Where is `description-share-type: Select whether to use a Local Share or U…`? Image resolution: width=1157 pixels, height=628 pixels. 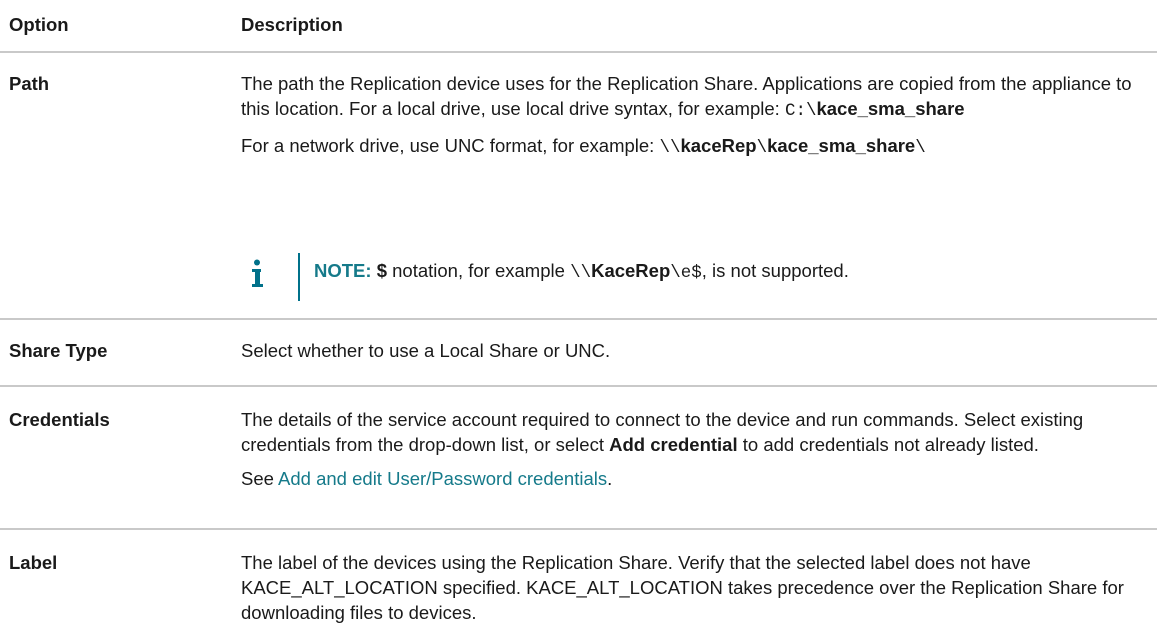 description-share-type: Select whether to use a Local Share or U… is located at coordinates (693, 350).